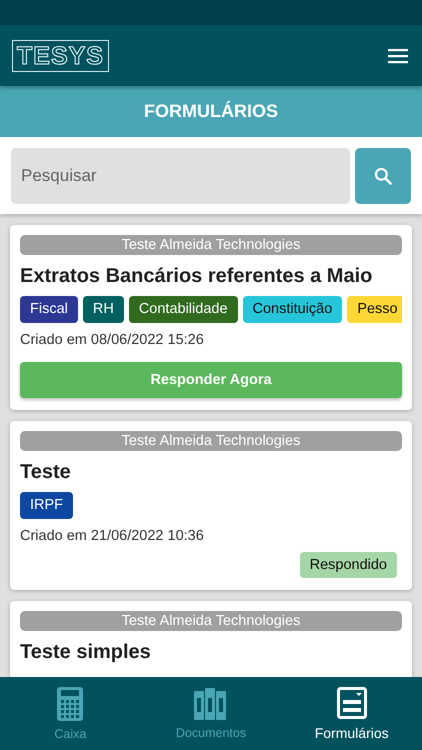 The image size is (422, 750). What do you see at coordinates (183, 309) in the screenshot?
I see `tag: Contabilidade` at bounding box center [183, 309].